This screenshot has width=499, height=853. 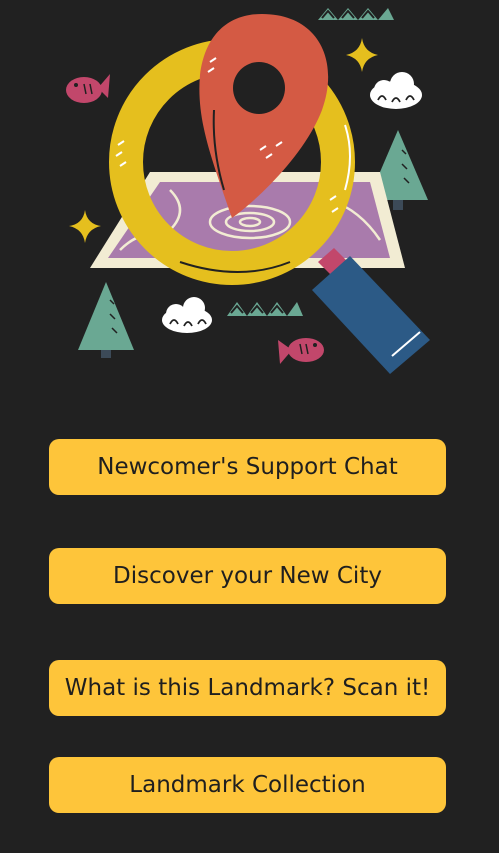 What do you see at coordinates (265, 309) in the screenshot?
I see `zigzag-decoration` at bounding box center [265, 309].